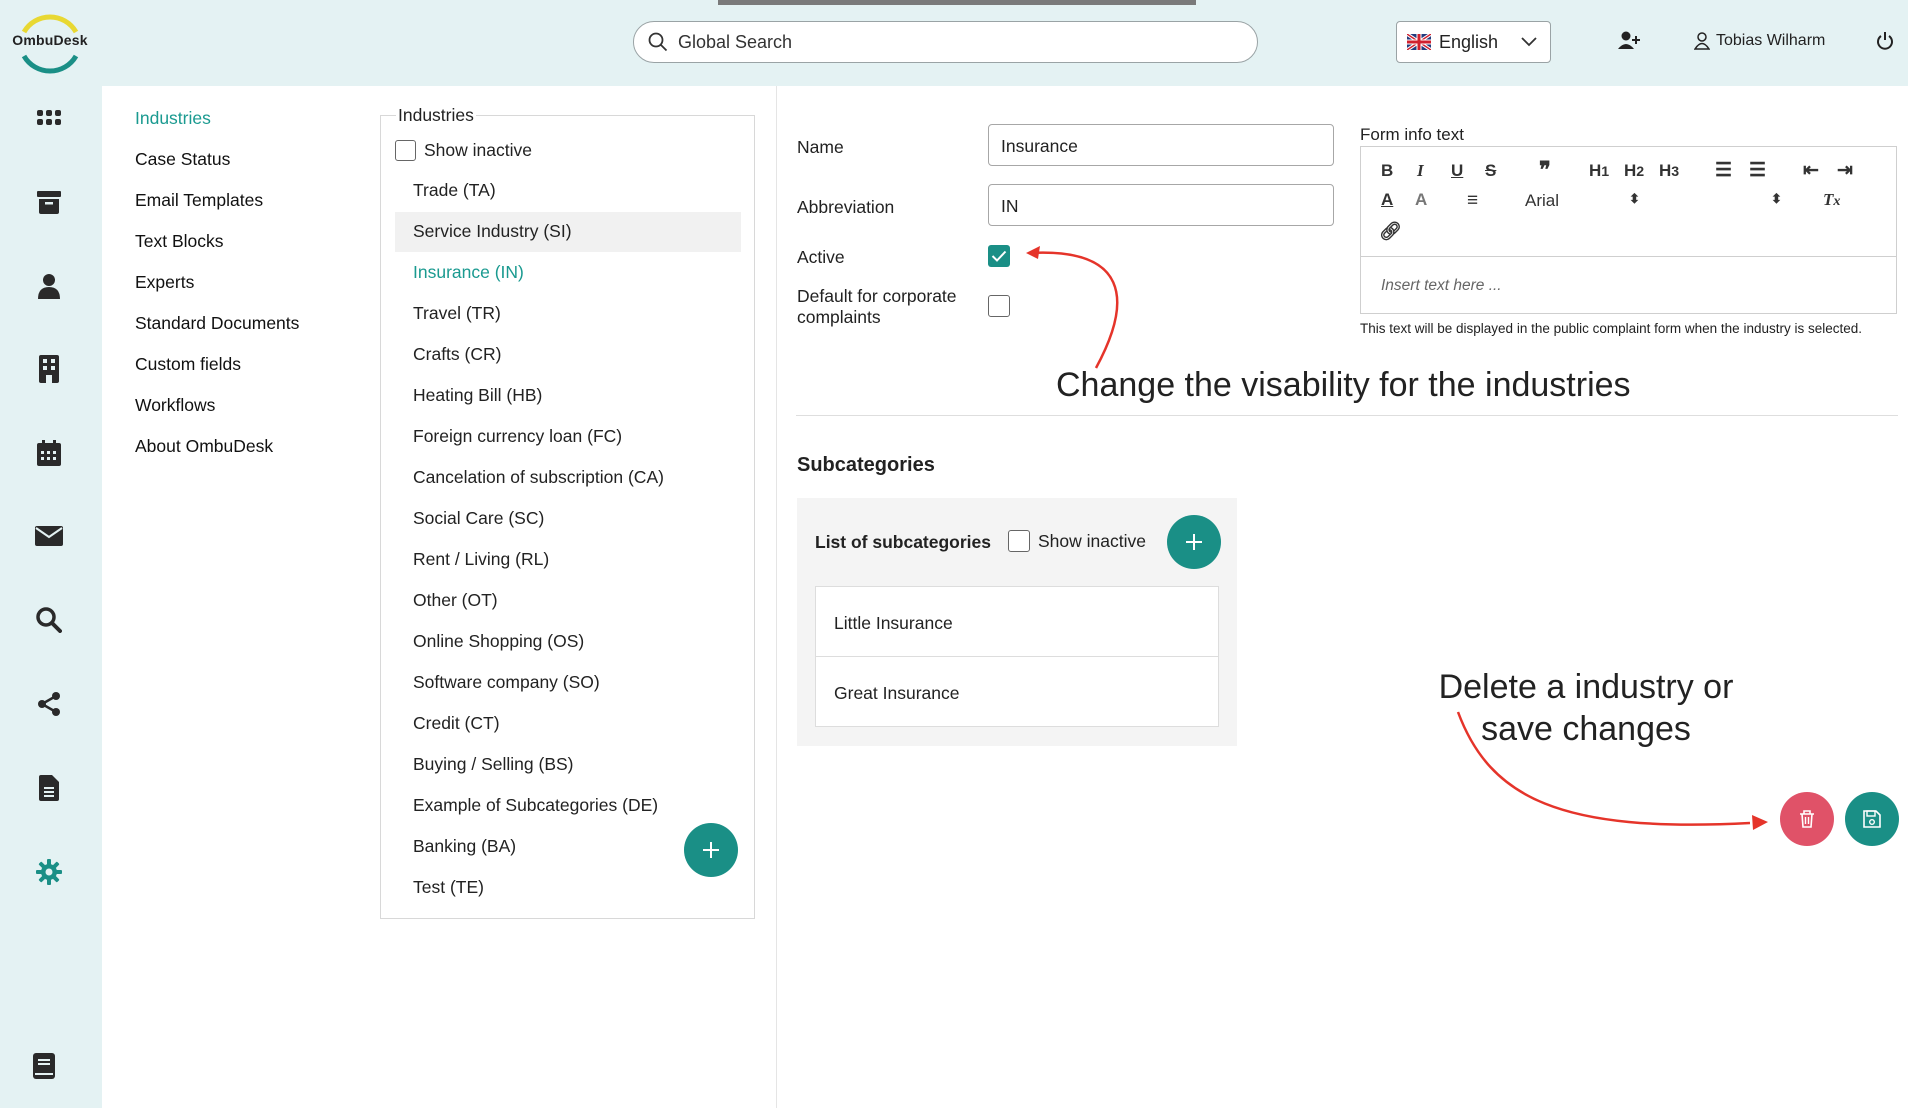 The height and width of the screenshot is (1108, 1908). I want to click on form-info-text-label: Form info text, so click(1412, 134).